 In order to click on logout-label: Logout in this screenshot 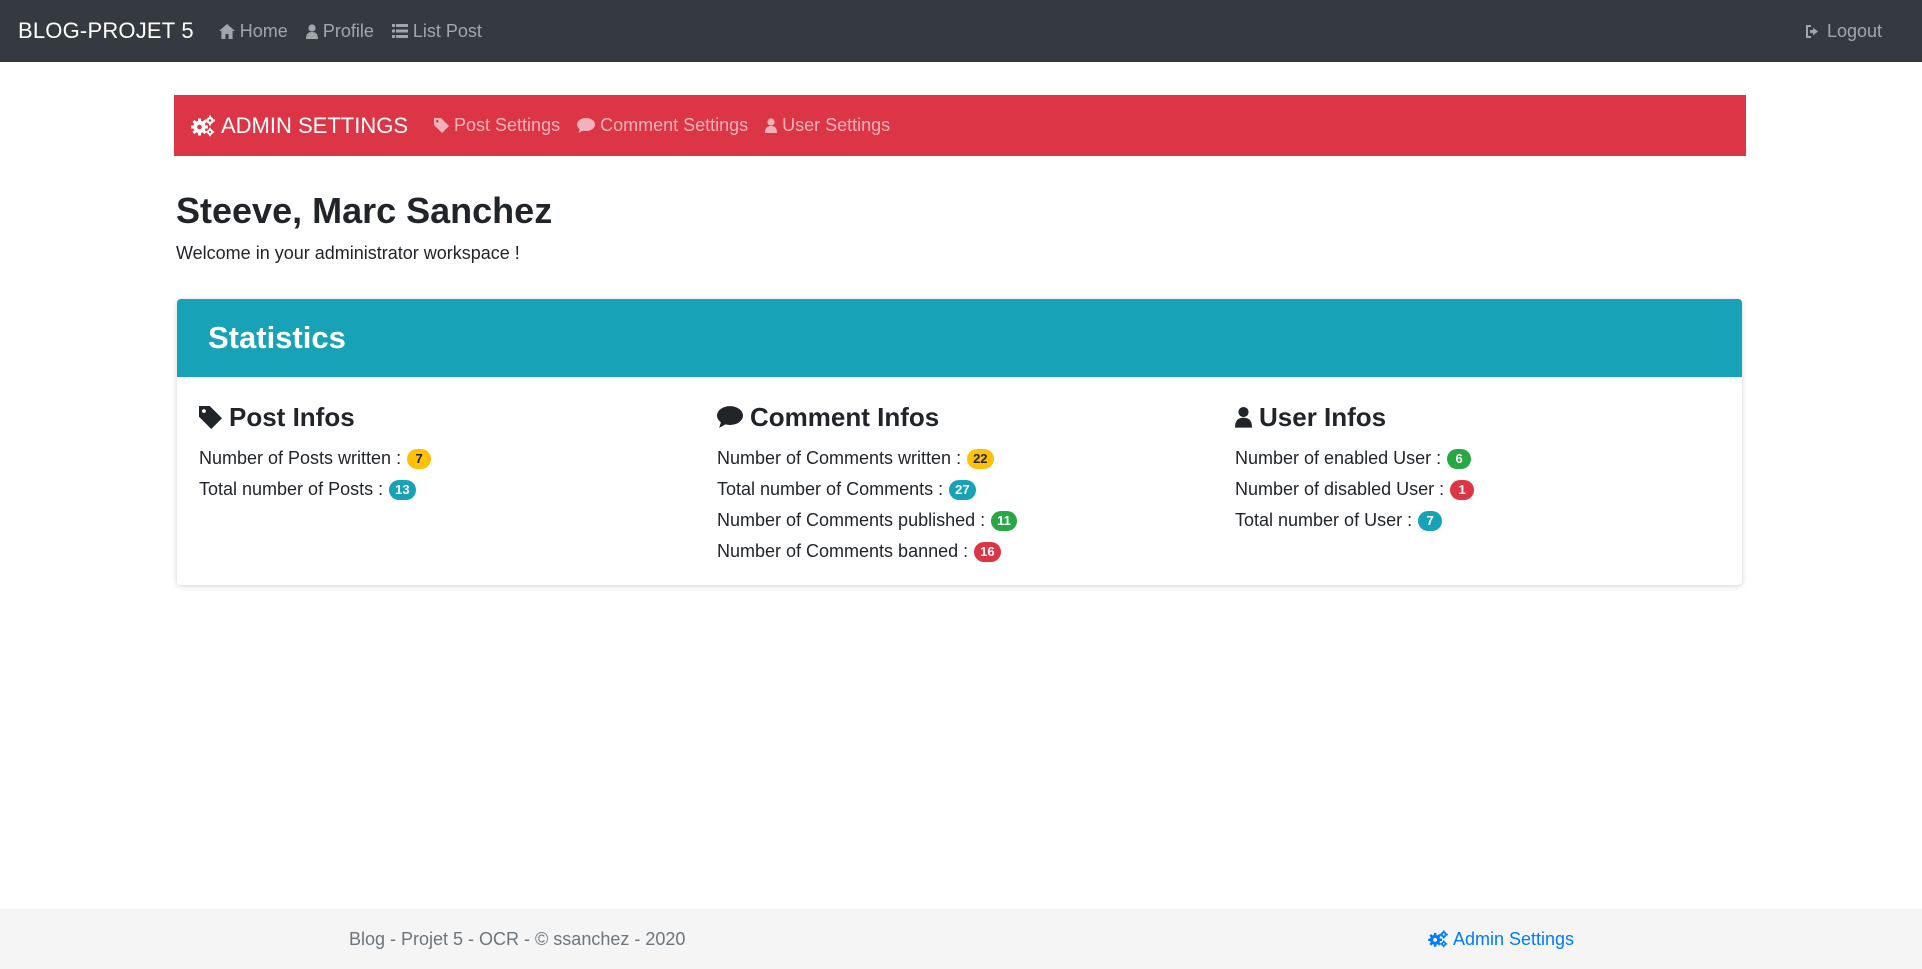, I will do `click(1854, 30)`.